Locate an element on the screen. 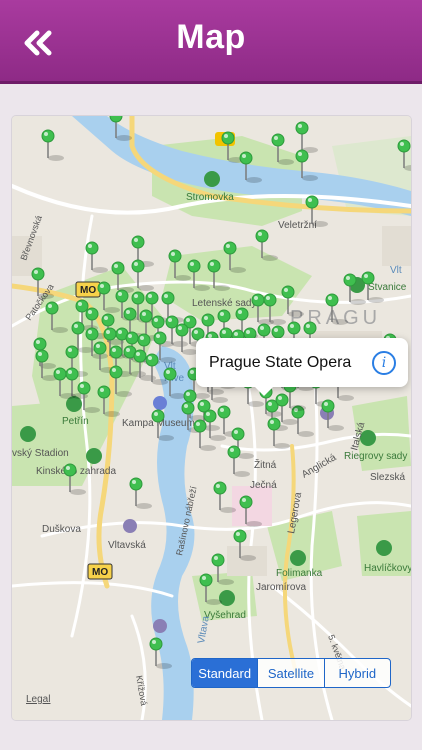  pin-callout: Prague State Opera i is located at coordinates (302, 367).